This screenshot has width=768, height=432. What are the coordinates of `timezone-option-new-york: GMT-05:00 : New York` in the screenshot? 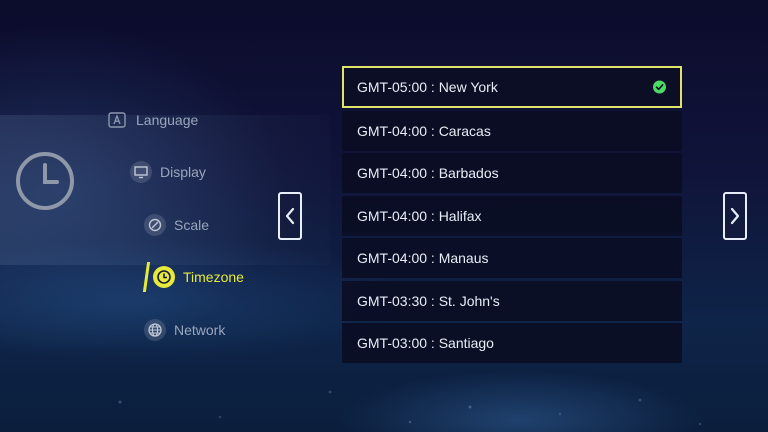 It's located at (512, 87).